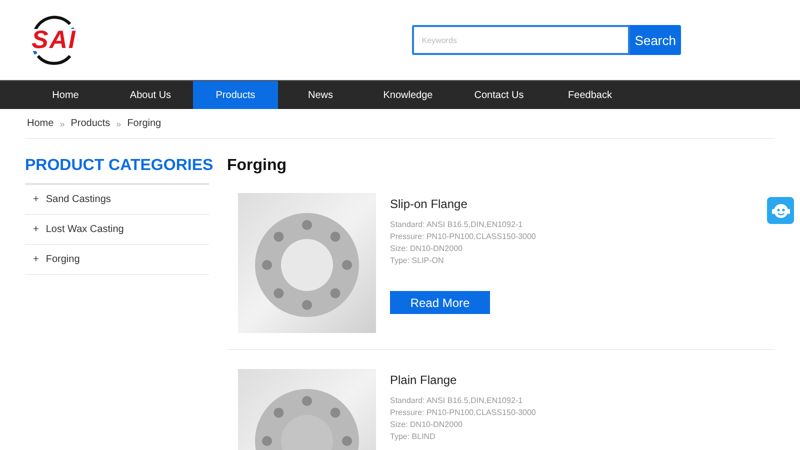  Describe the element at coordinates (85, 229) in the screenshot. I see `category-link: Lost Wax Casting` at that location.